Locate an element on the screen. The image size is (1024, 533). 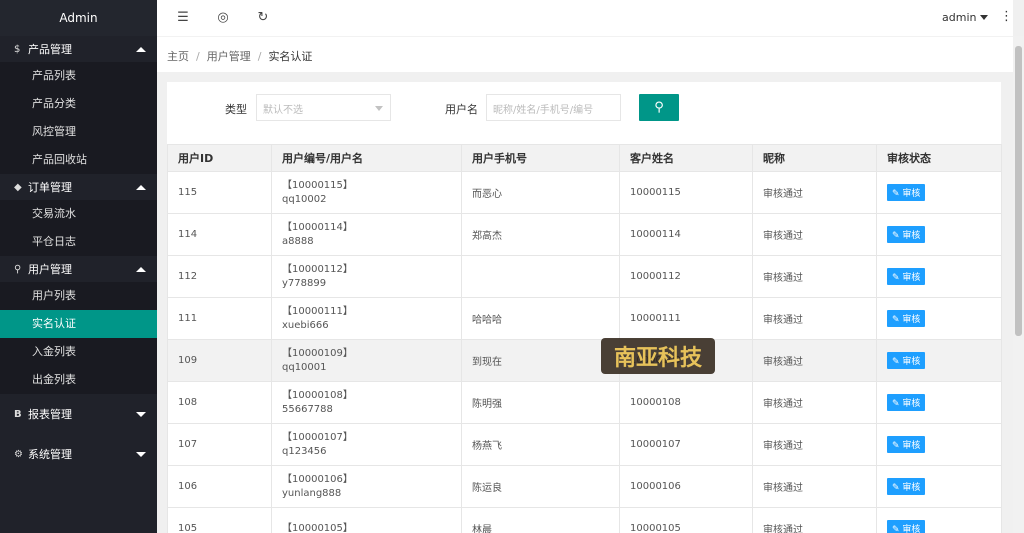
nav-submenu: 交易流水 平仓日志 is located at coordinates (78, 228).